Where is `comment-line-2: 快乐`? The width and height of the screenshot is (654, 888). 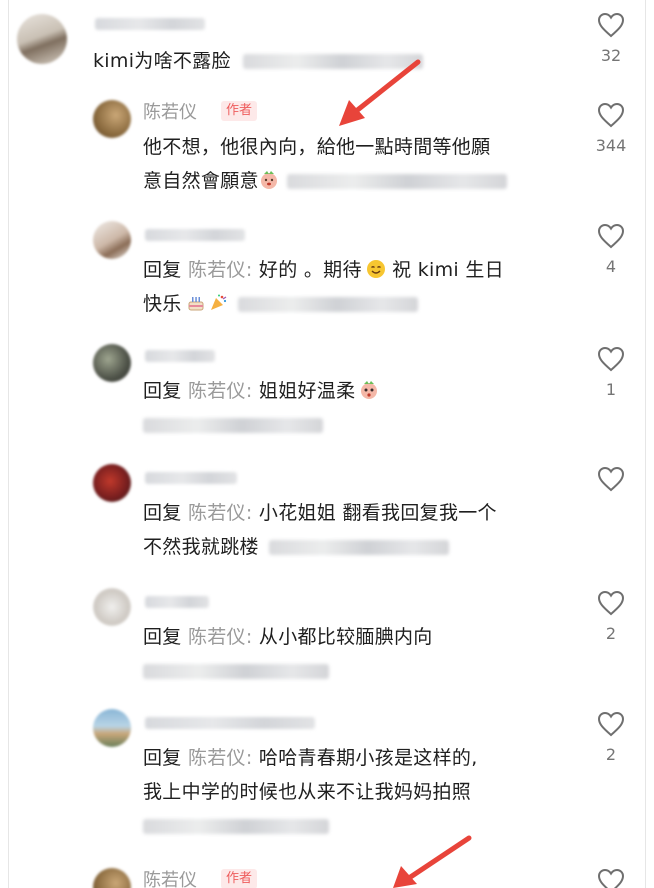 comment-line-2: 快乐 is located at coordinates (323, 304).